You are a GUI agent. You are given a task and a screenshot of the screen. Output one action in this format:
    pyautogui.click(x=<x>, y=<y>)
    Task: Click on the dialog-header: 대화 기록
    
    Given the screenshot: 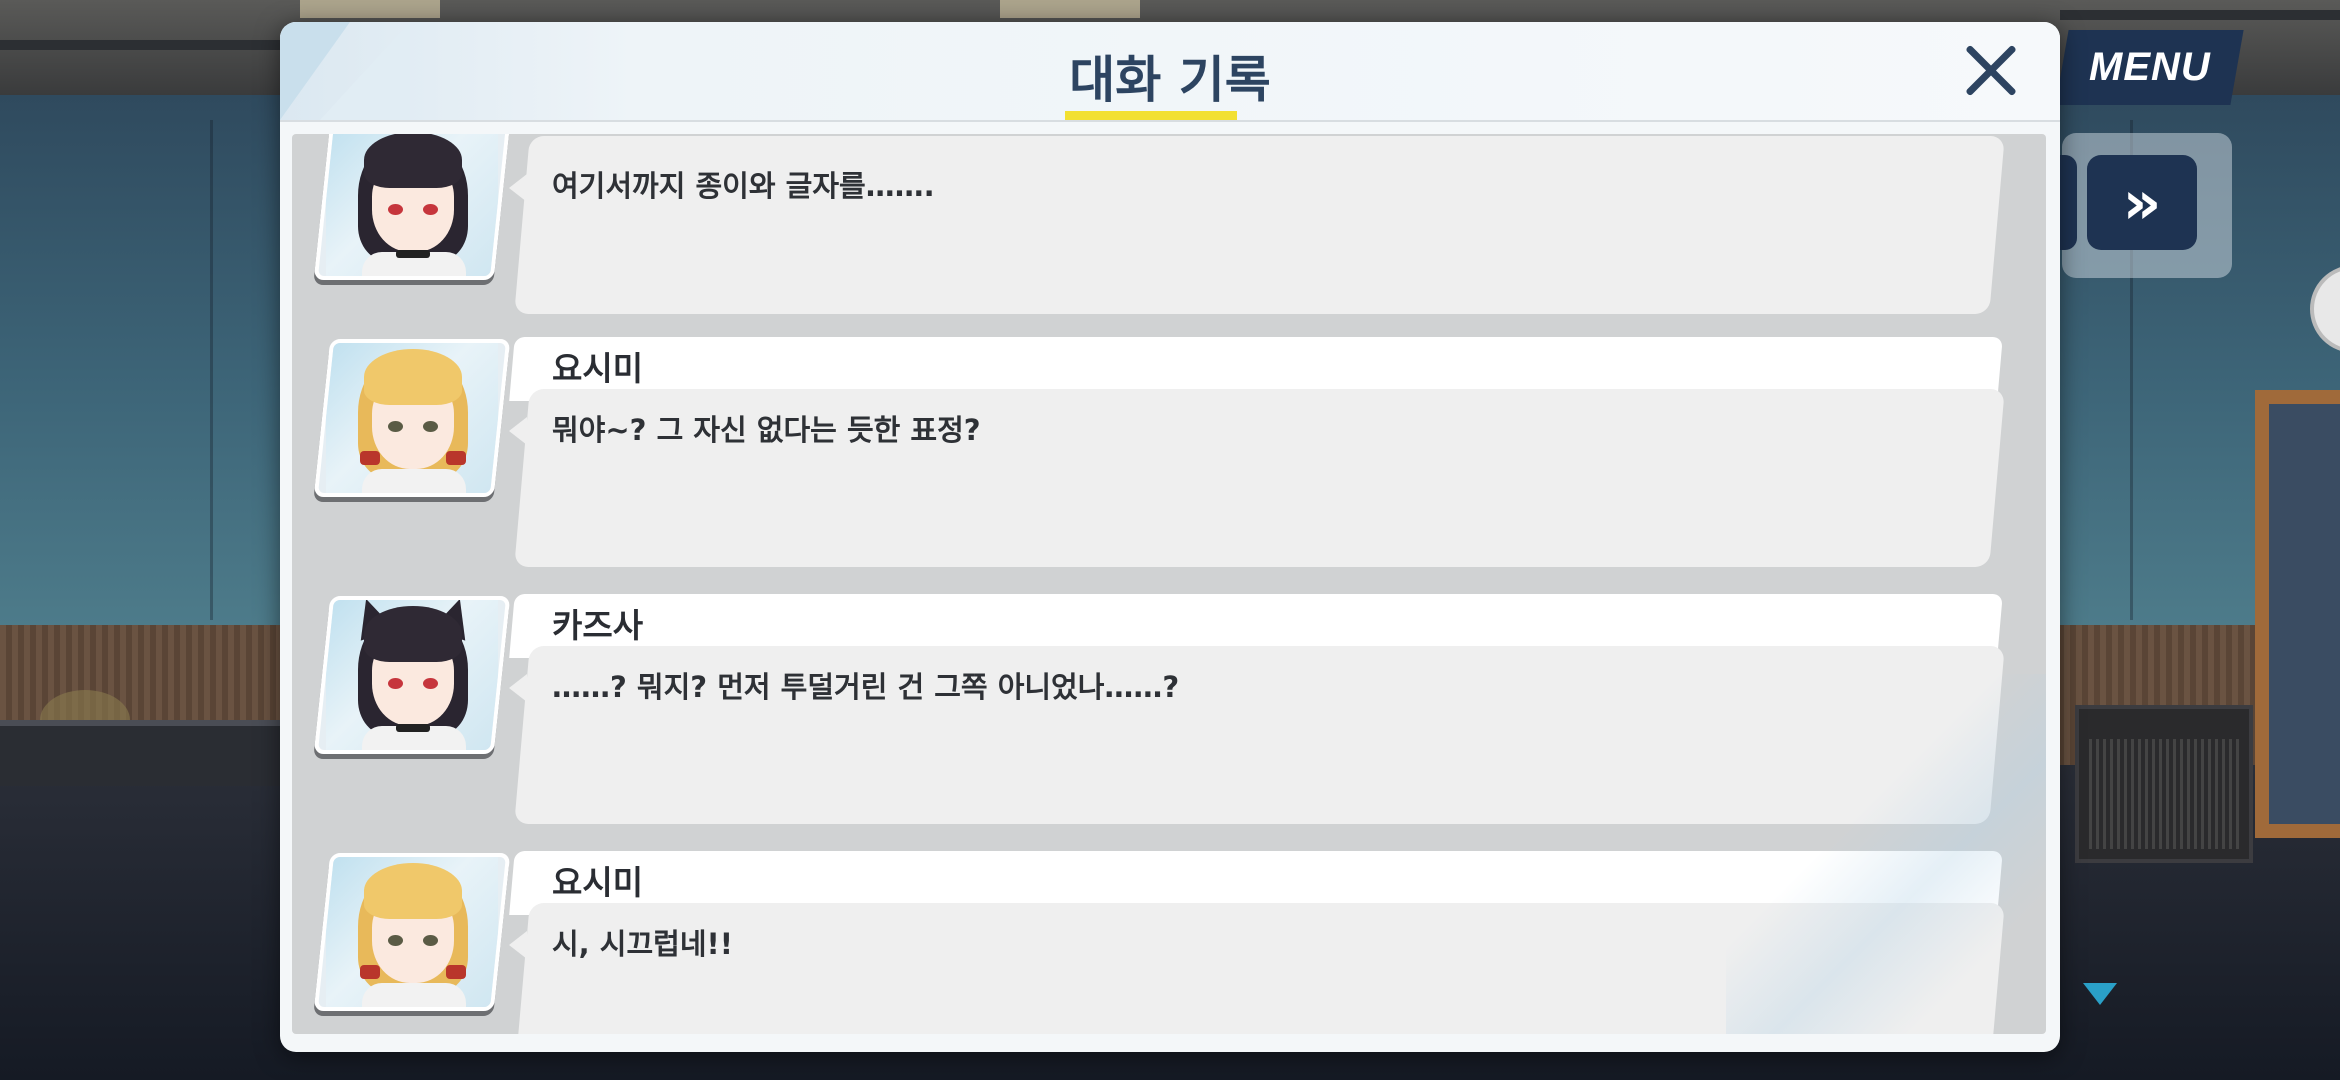 What is the action you would take?
    pyautogui.click(x=1170, y=72)
    